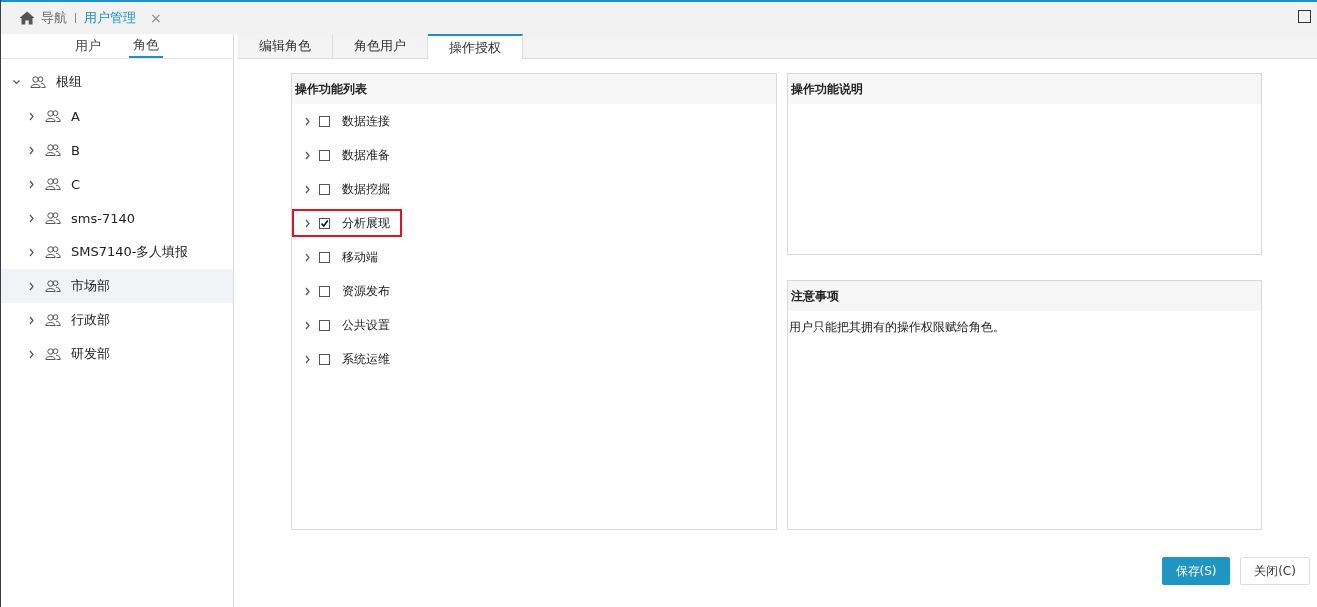 Image resolution: width=1317 pixels, height=607 pixels. I want to click on tree-item: SMS7140-多人填报, so click(117, 252).